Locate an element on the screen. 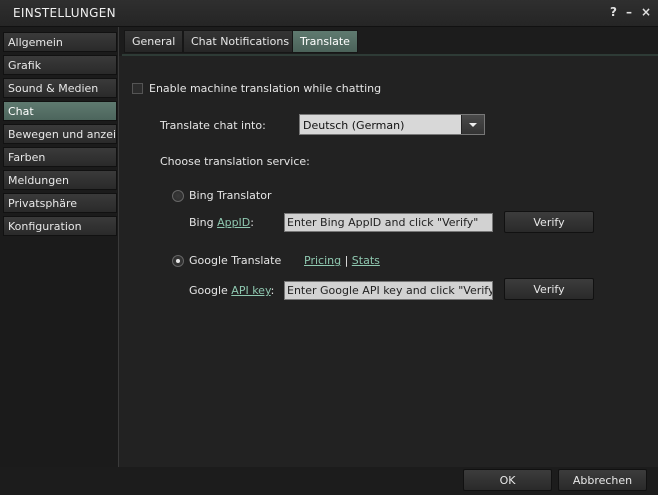 This screenshot has height=495, width=658. google-apikey-input: Enter Google API key and click "Verify" is located at coordinates (388, 290).